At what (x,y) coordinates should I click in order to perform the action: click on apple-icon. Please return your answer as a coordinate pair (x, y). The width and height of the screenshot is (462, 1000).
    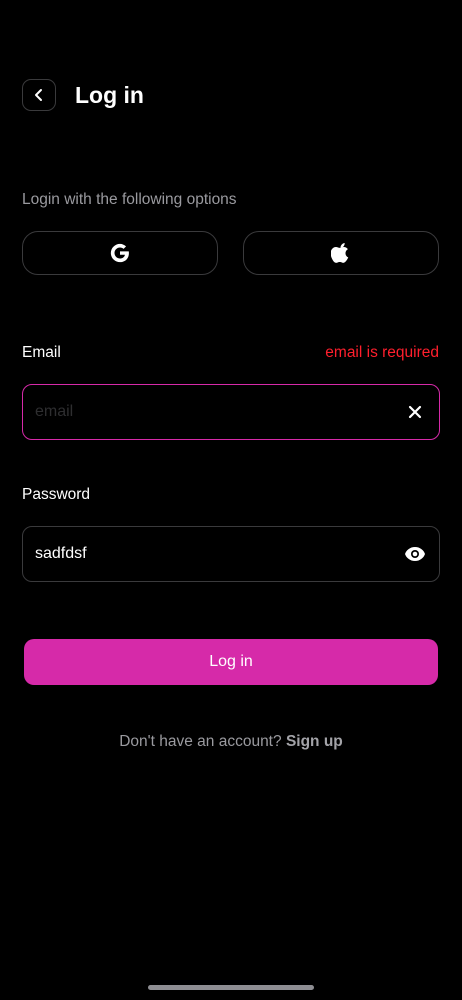
    Looking at the image, I should click on (340, 253).